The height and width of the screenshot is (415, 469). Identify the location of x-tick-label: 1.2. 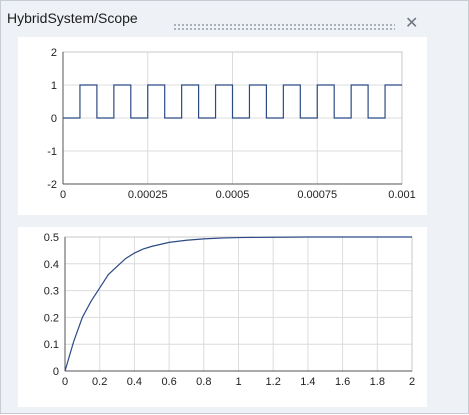
(273, 382).